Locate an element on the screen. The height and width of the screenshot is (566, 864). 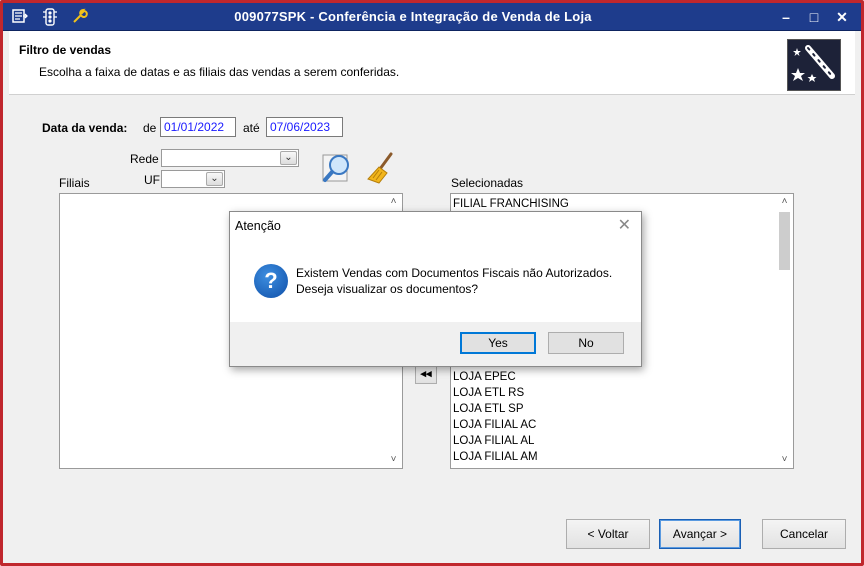
menu-icon is located at coordinates (20, 17).